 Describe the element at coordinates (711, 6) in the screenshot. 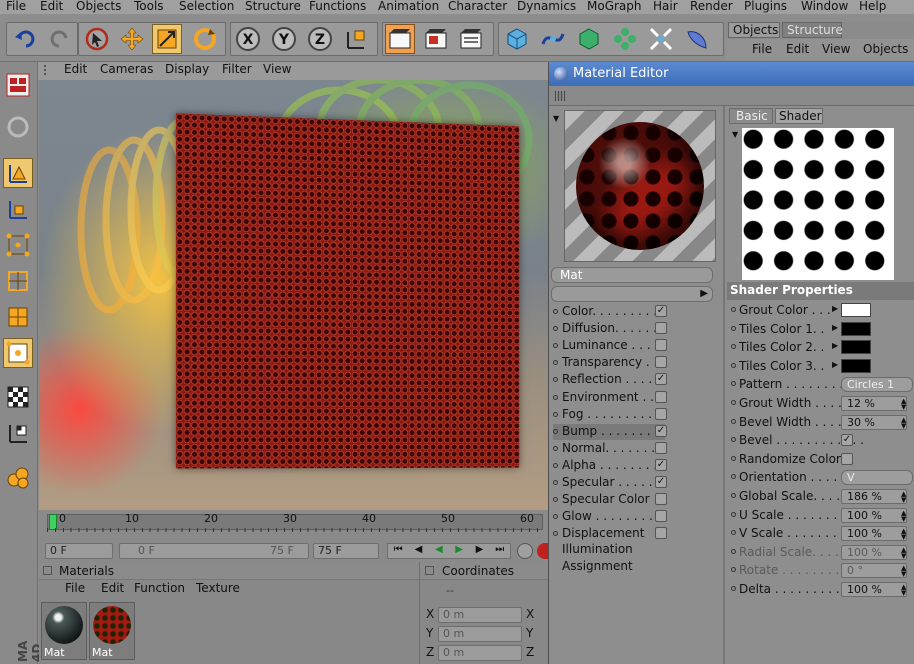

I see `menu-render: Render` at that location.